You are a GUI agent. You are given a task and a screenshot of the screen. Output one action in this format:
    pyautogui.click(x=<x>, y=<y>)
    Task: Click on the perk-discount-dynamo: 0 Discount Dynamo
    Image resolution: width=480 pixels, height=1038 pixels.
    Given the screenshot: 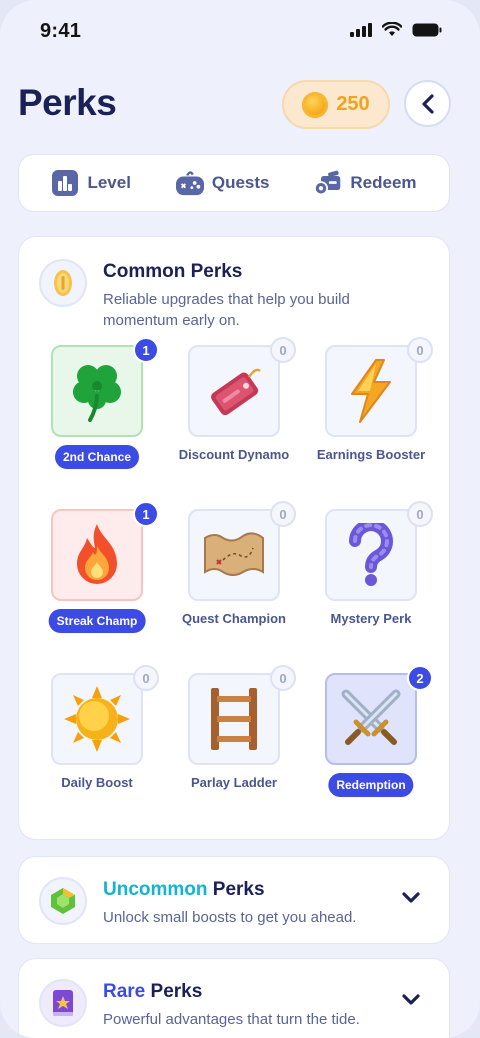 What is the action you would take?
    pyautogui.click(x=234, y=411)
    